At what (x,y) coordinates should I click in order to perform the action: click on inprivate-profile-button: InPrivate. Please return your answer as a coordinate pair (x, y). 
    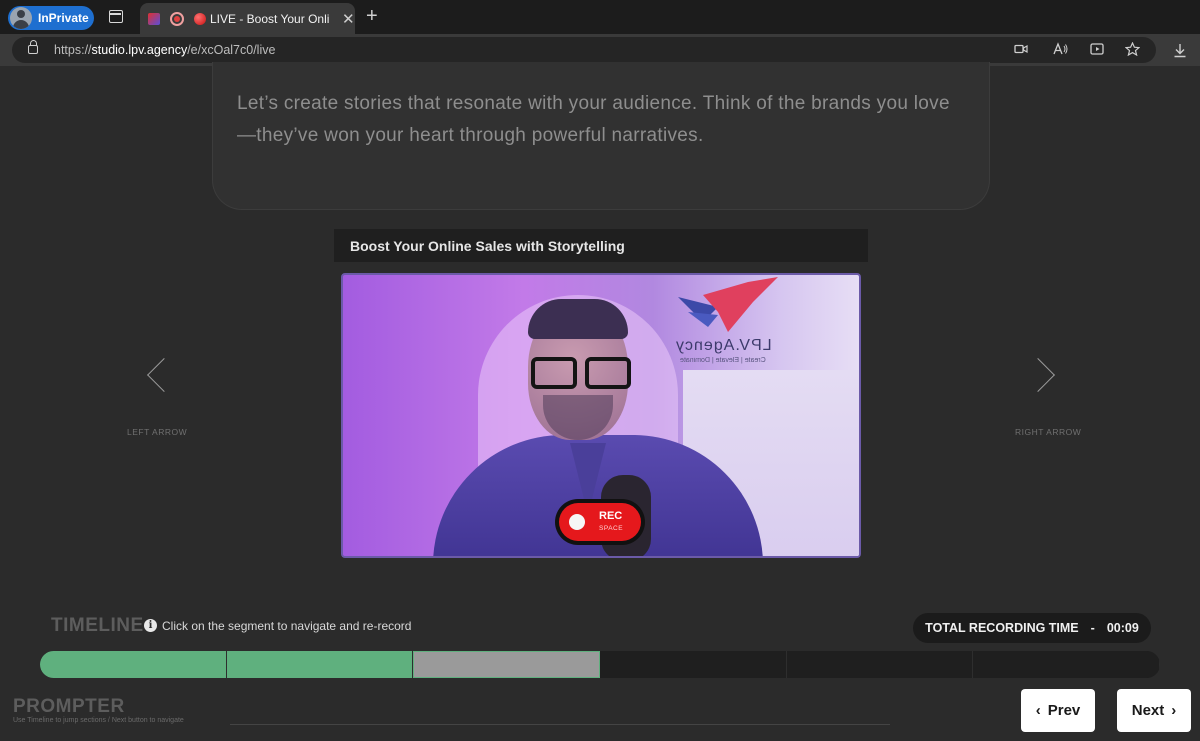
    Looking at the image, I should click on (51, 18).